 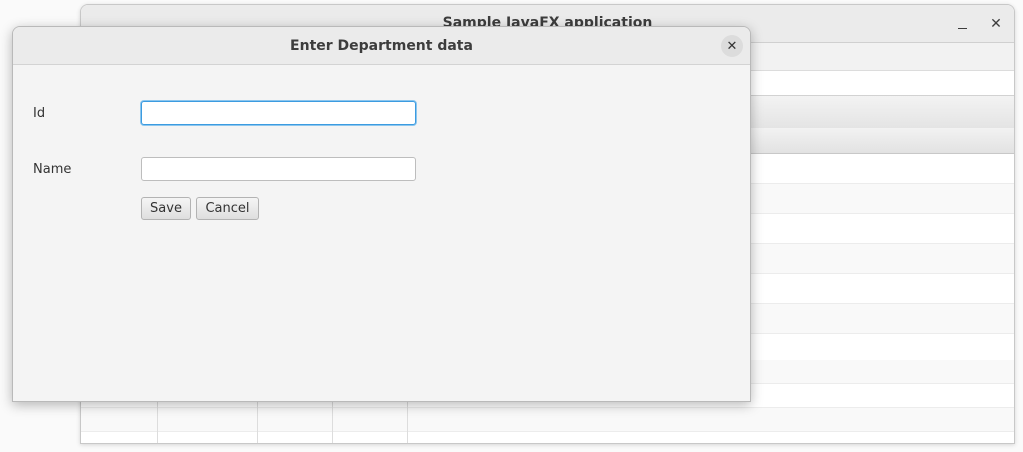 I want to click on id-field, so click(x=278, y=113).